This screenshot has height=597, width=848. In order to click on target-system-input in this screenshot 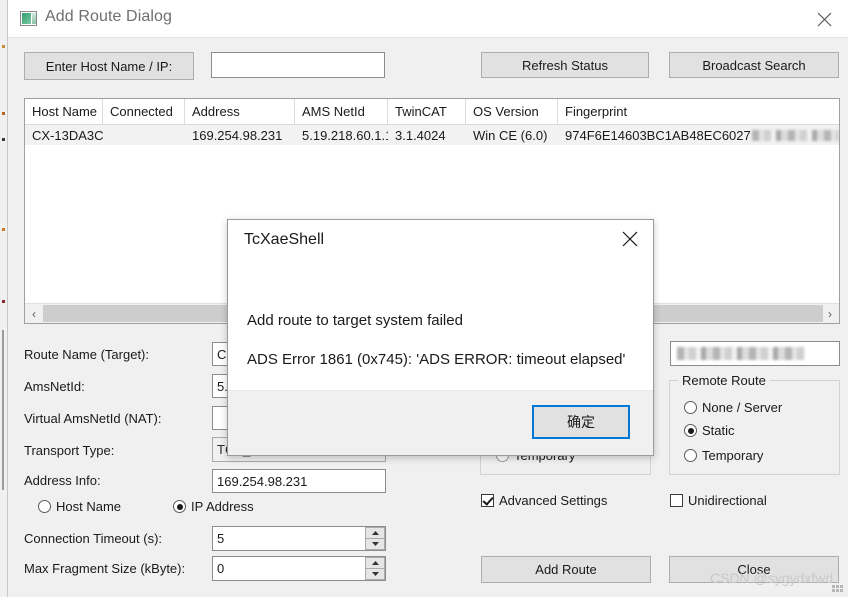, I will do `click(755, 353)`.